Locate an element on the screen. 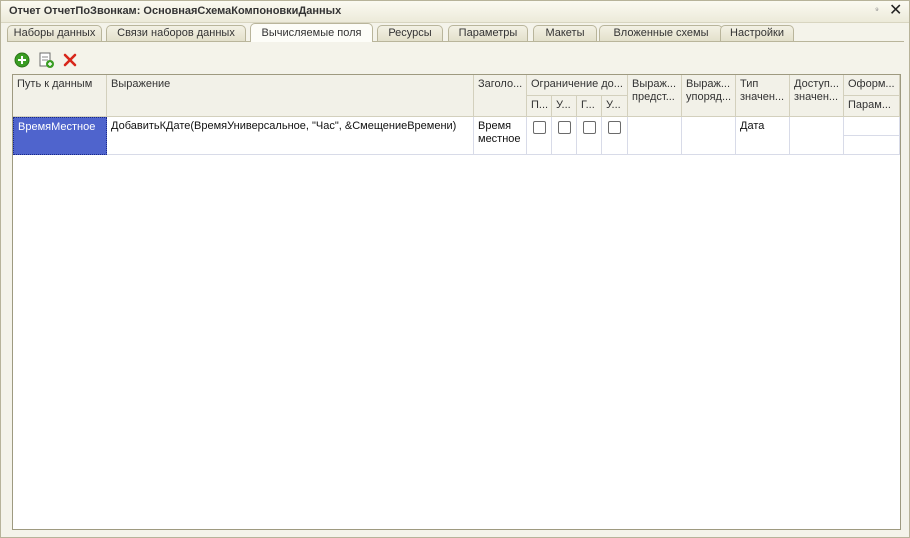 Image resolution: width=910 pixels, height=538 pixels. cell-type: Дата is located at coordinates (763, 136).